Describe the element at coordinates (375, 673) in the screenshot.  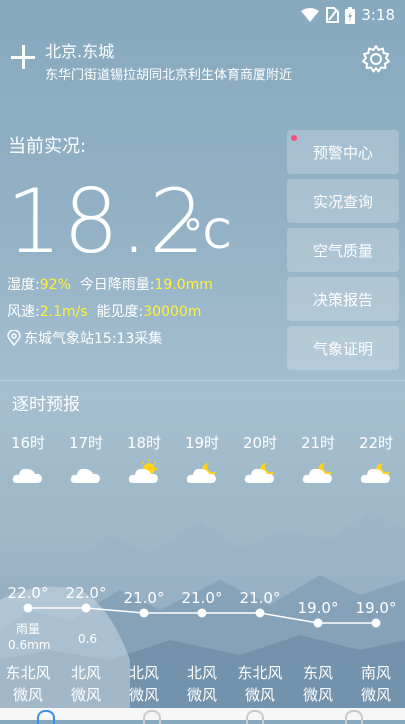
I see `wind-direction: 南风` at that location.